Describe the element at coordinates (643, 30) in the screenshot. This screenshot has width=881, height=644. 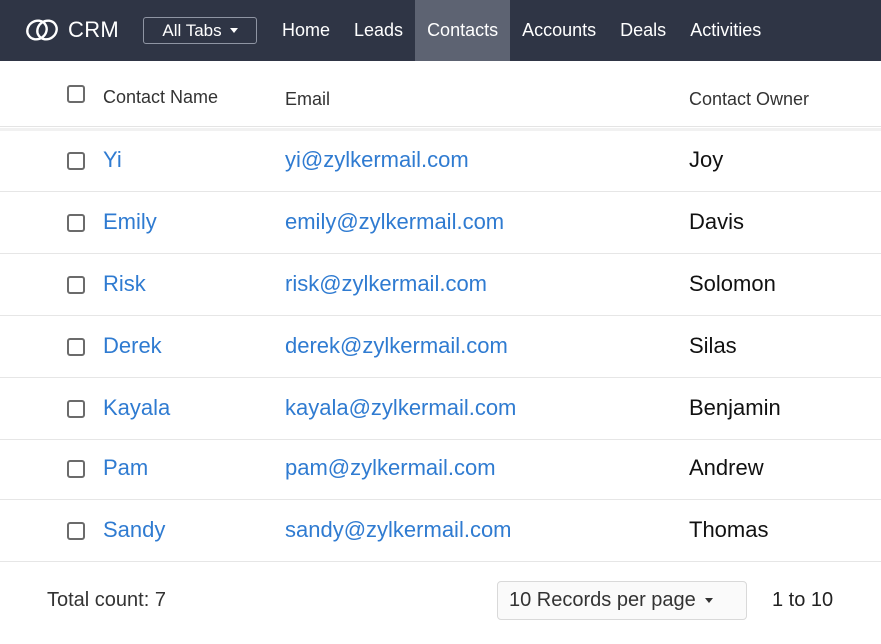
I see `tab-deals: Deals` at that location.